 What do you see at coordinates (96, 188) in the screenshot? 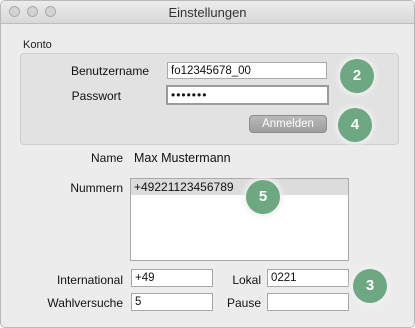
I see `numbers-label: Nummern` at bounding box center [96, 188].